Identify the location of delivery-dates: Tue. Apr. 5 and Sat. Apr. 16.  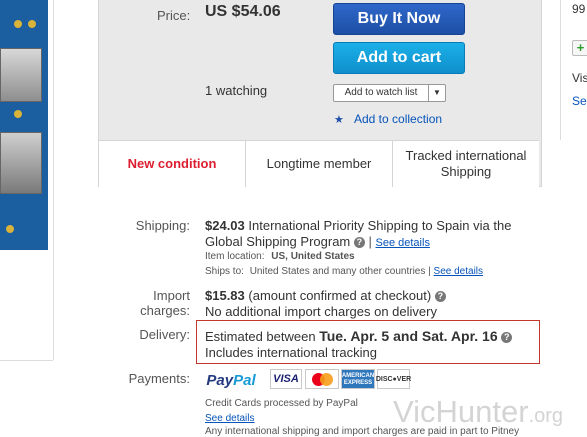
(408, 336).